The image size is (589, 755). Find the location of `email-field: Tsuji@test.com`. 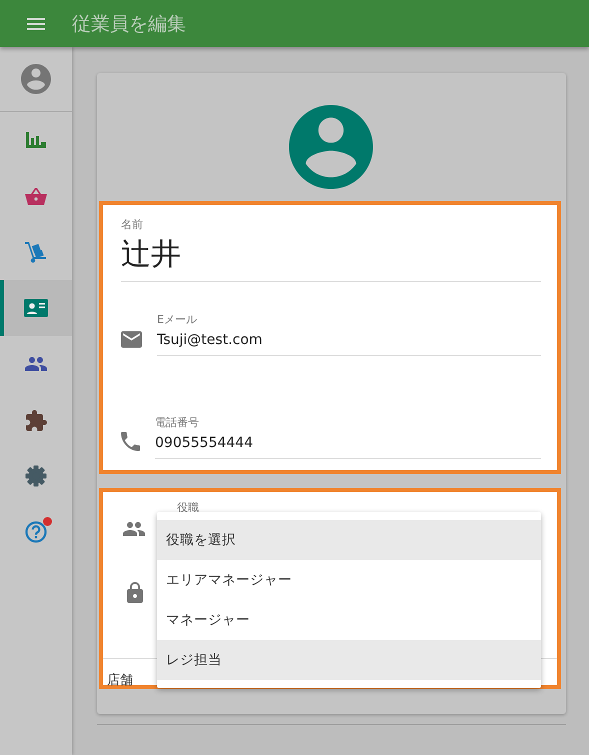

email-field: Tsuji@test.com is located at coordinates (349, 341).